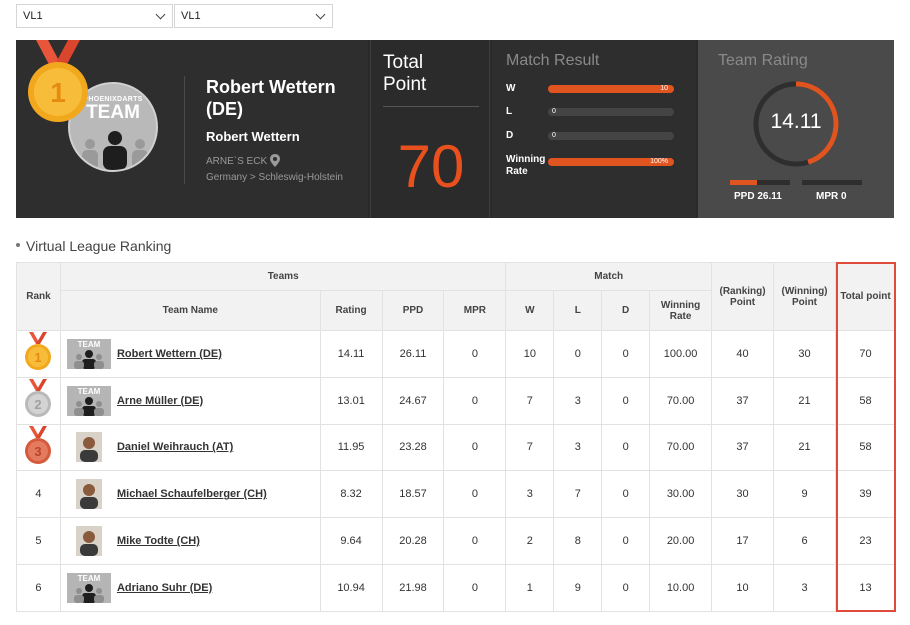 This screenshot has height=625, width=910. I want to click on ranking-point-cell: 37, so click(743, 400).